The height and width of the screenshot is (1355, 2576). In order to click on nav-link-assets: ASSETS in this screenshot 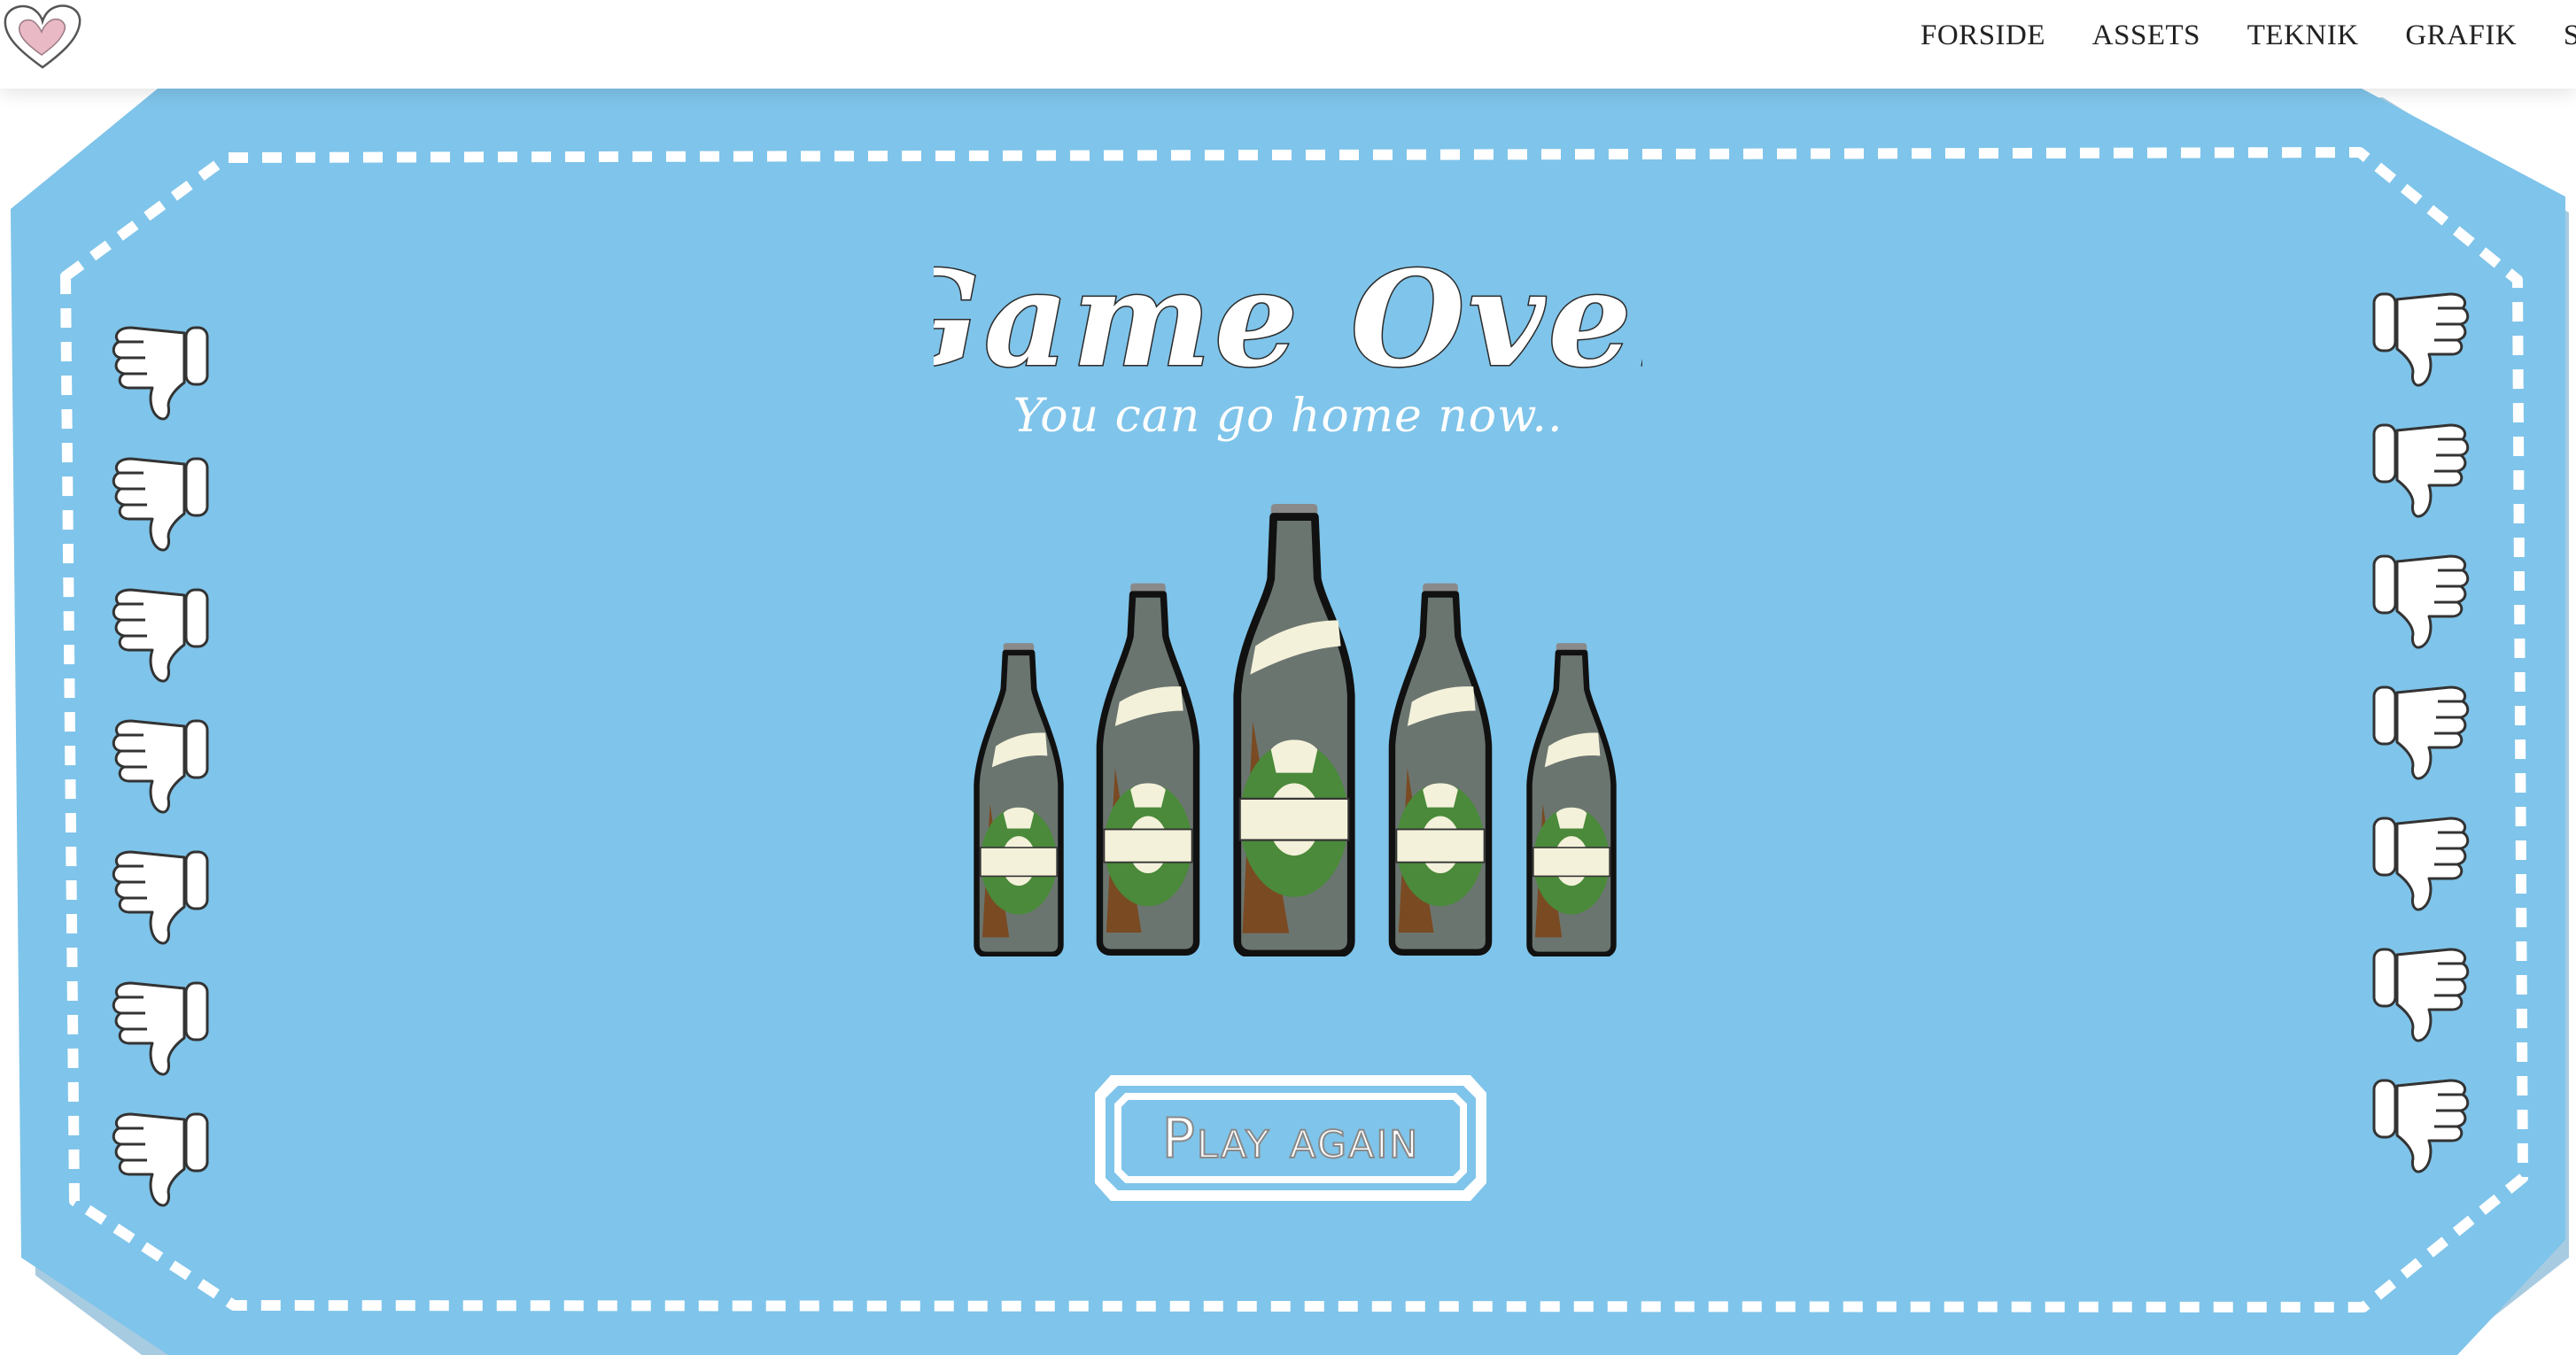, I will do `click(2146, 35)`.